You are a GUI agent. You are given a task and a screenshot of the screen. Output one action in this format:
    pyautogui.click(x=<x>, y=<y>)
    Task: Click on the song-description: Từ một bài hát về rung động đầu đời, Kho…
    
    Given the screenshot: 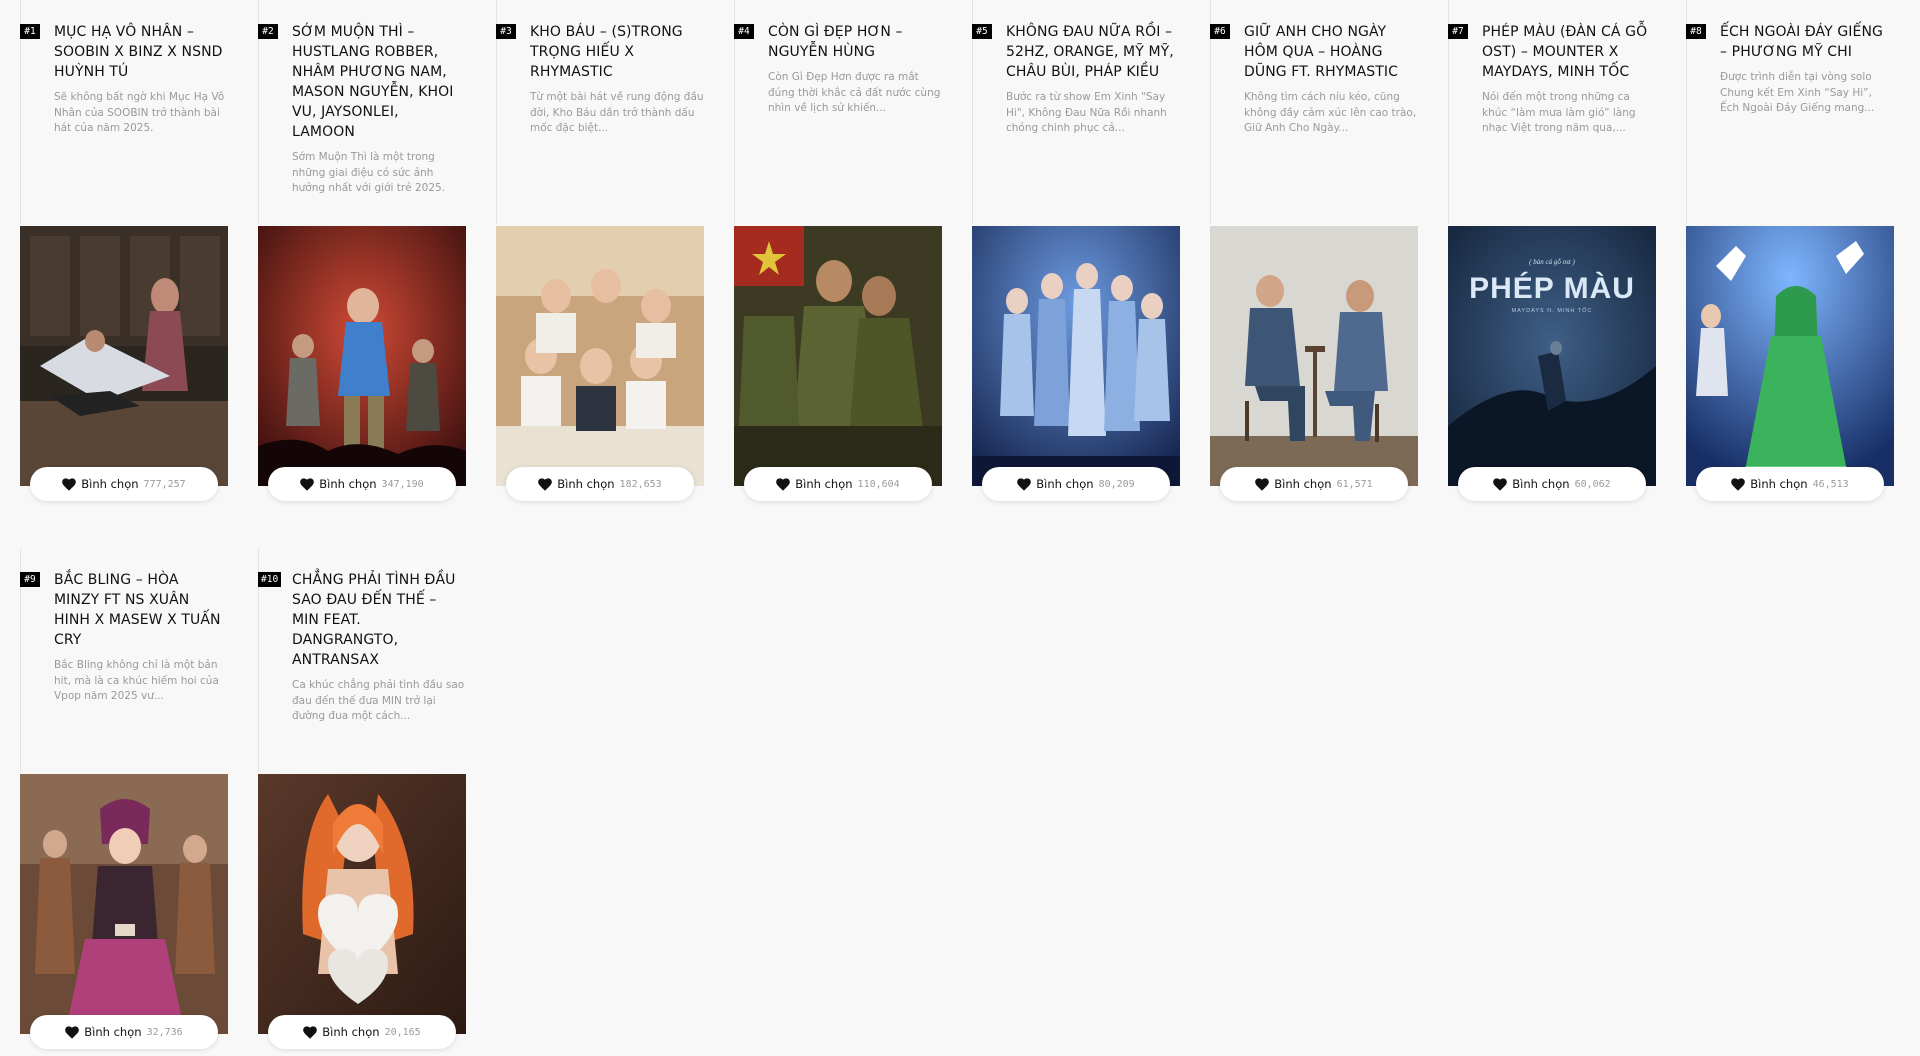 What is the action you would take?
    pyautogui.click(x=617, y=112)
    